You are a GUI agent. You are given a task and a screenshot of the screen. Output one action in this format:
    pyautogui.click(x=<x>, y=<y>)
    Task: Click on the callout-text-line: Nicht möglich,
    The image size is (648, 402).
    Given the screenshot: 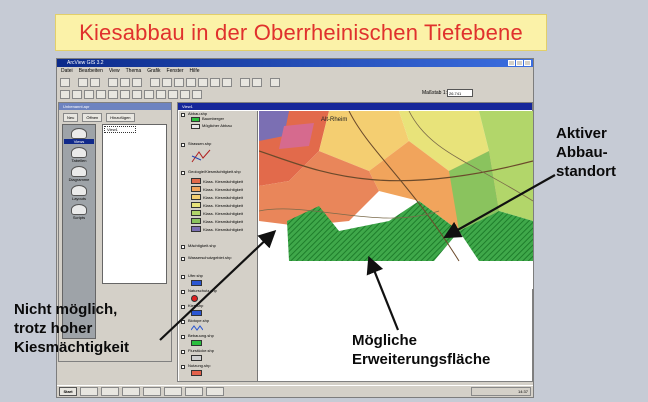 What is the action you would take?
    pyautogui.click(x=66, y=309)
    